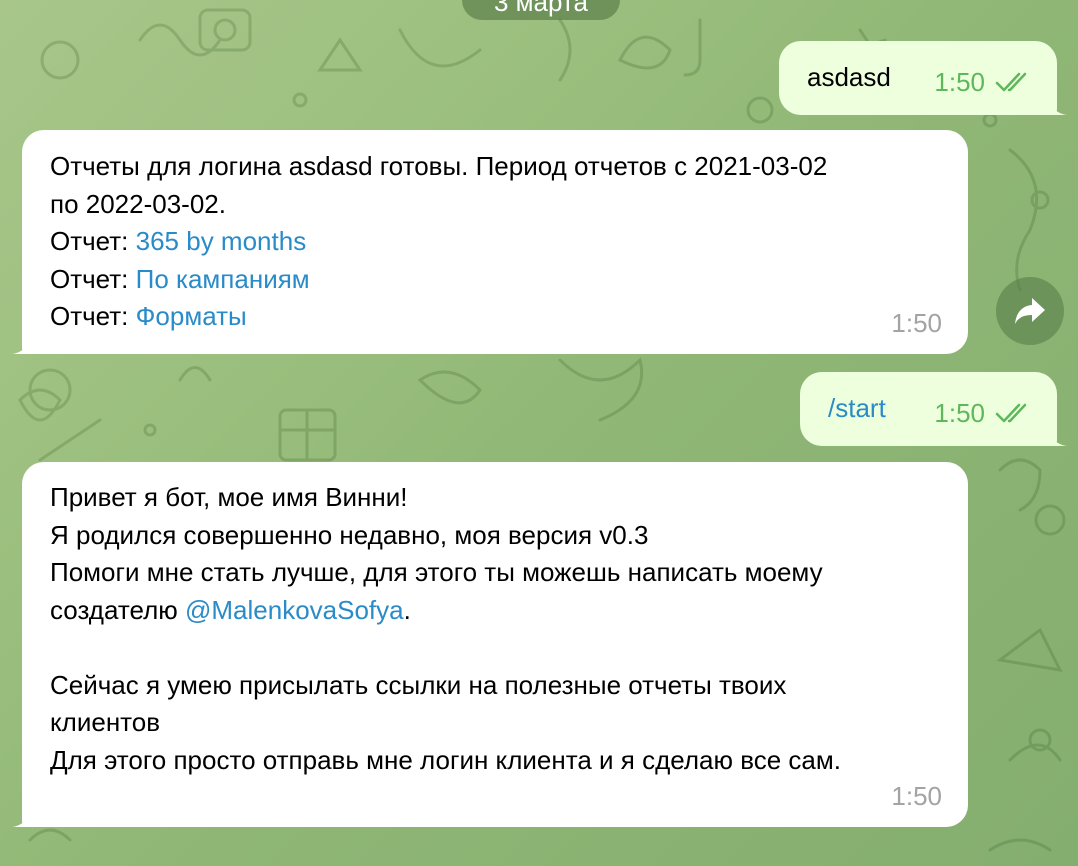 This screenshot has width=1078, height=866. I want to click on report-link-campaigns: По кампаниям, so click(223, 279).